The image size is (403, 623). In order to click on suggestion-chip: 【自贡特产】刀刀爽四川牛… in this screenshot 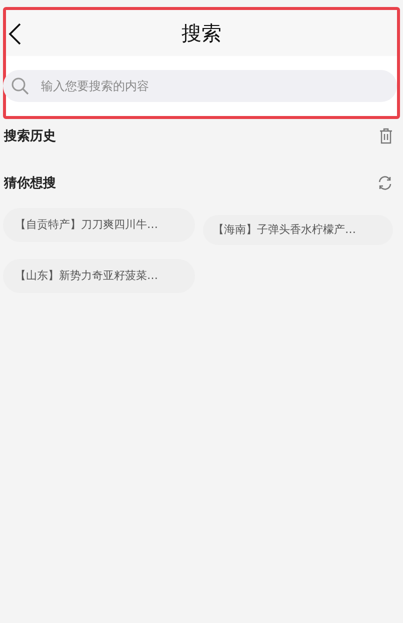, I will do `click(99, 225)`.